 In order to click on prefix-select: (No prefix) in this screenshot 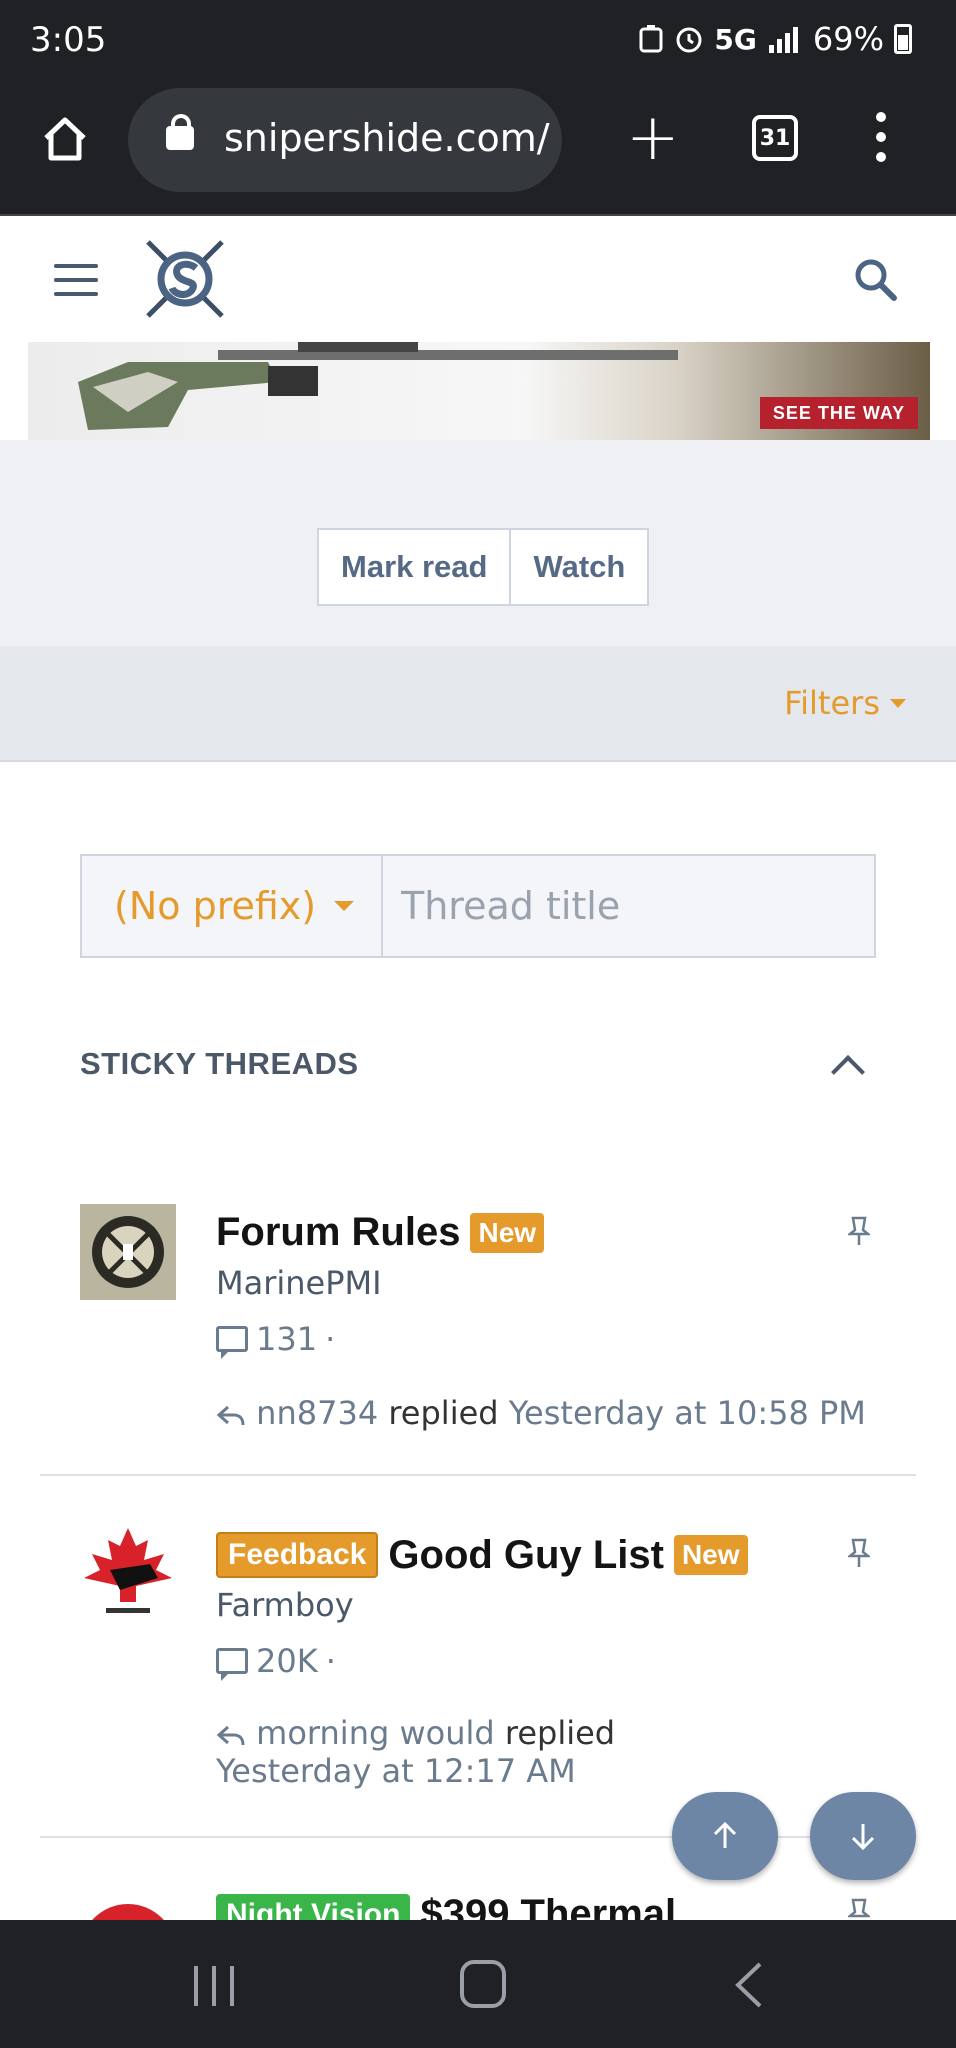, I will do `click(232, 906)`.